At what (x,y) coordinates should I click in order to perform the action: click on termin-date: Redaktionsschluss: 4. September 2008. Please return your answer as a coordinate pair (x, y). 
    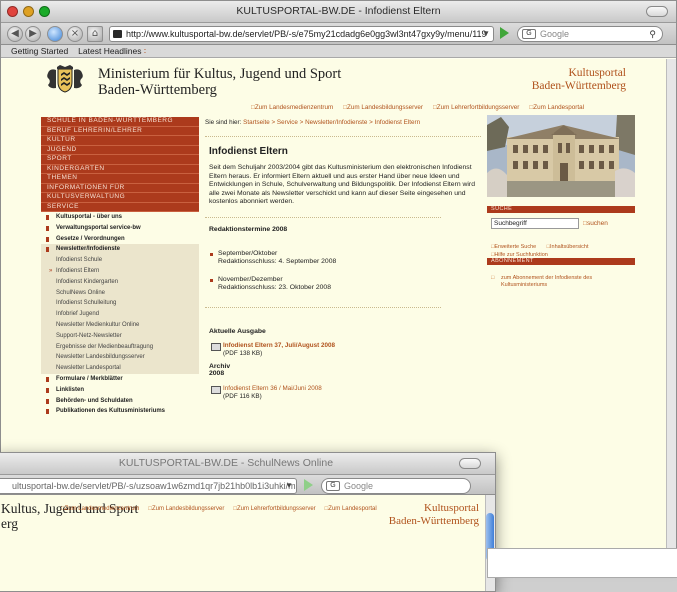
    Looking at the image, I should click on (277, 261).